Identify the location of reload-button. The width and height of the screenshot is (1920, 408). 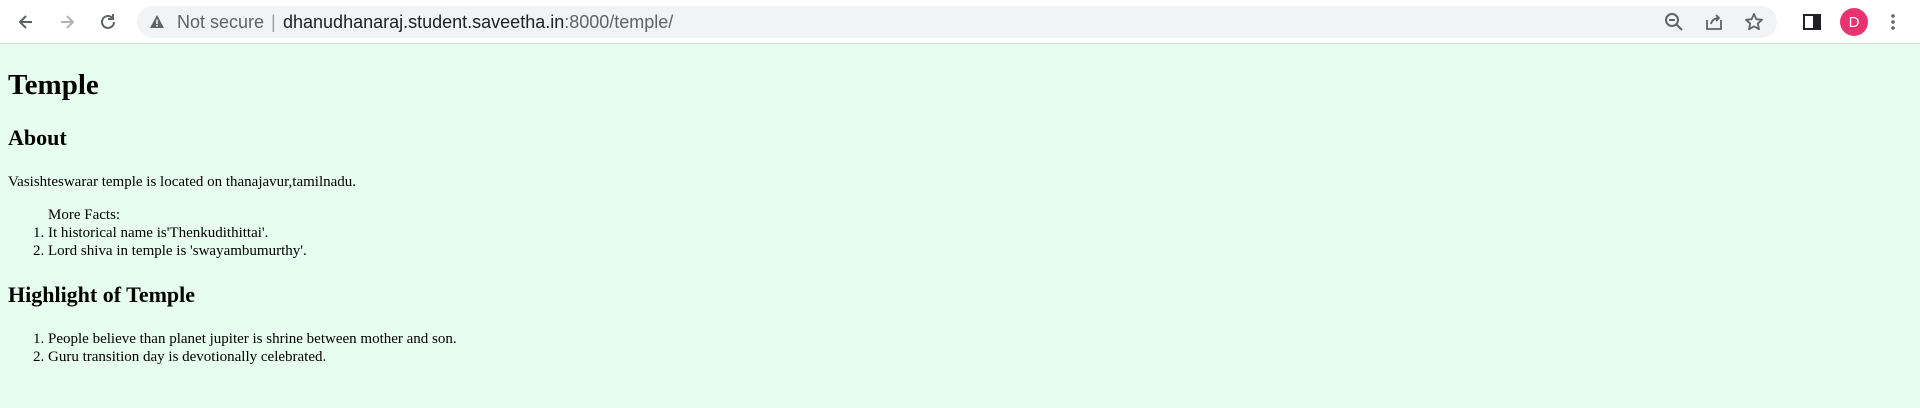
(108, 22).